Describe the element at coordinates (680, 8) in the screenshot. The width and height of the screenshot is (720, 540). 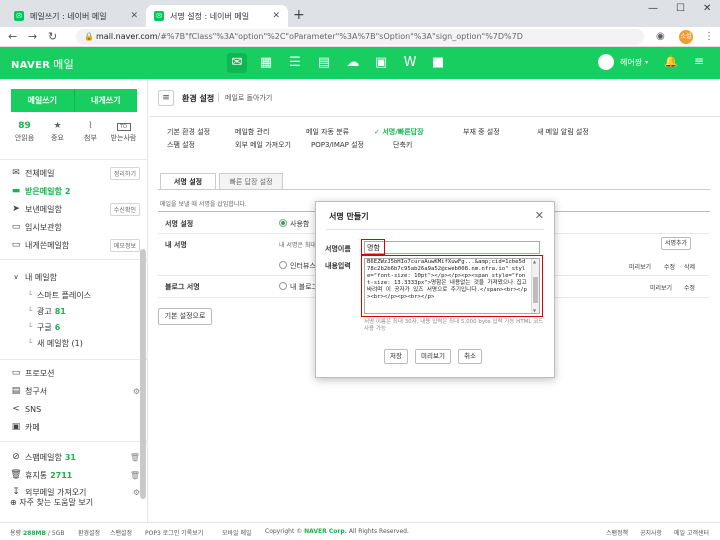
I see `maximize-icon: ☐` at that location.